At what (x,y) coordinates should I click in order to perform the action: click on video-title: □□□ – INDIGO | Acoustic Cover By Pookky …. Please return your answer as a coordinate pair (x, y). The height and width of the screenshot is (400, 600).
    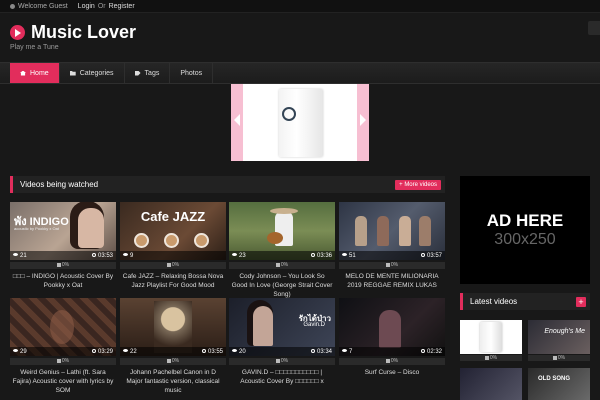
    Looking at the image, I should click on (63, 281).